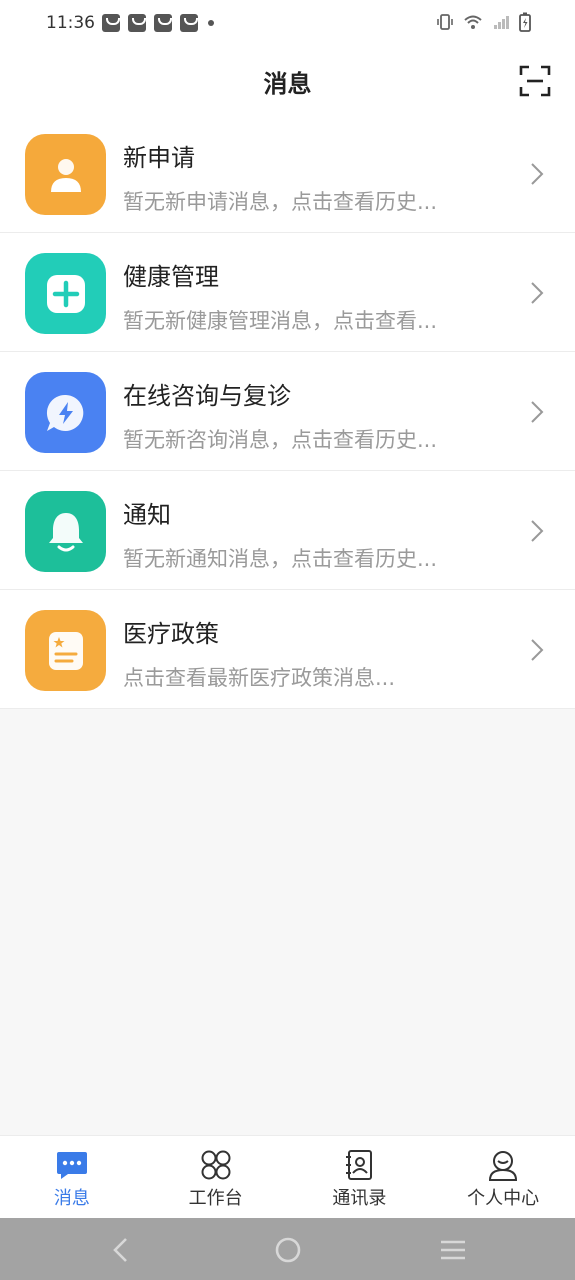 Image resolution: width=575 pixels, height=1280 pixels. I want to click on message-title: 在线咨询与复诊, so click(207, 396).